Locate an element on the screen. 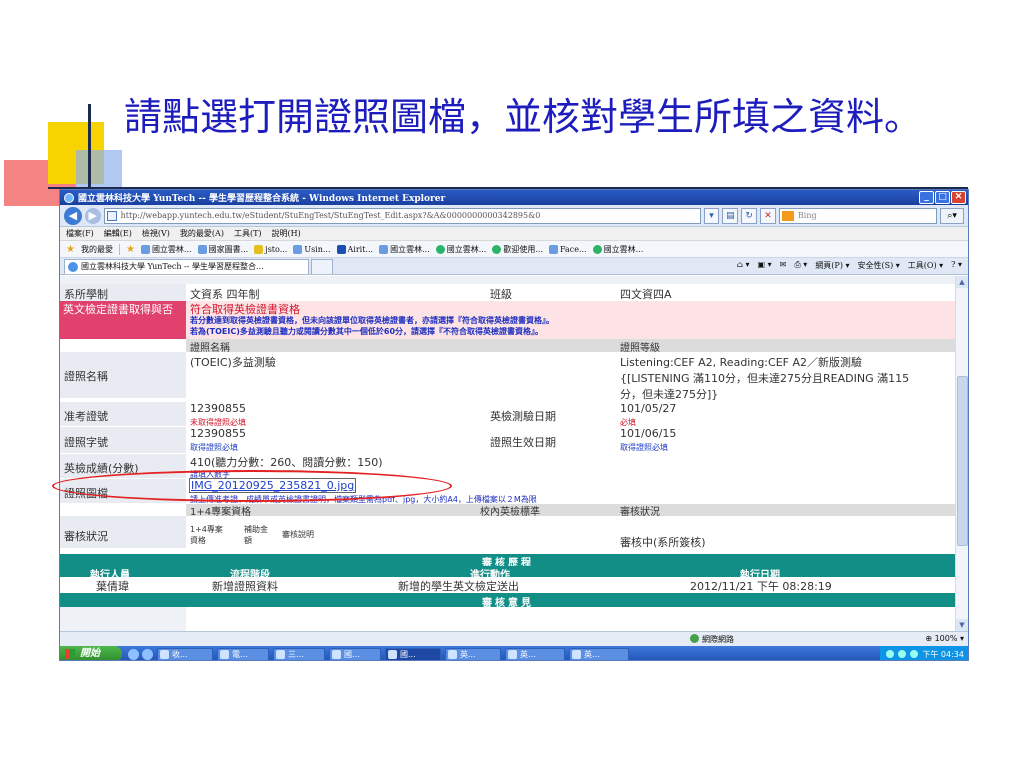 Image resolution: width=1024 pixels, height=768 pixels. refresh-button: ↻ is located at coordinates (749, 215).